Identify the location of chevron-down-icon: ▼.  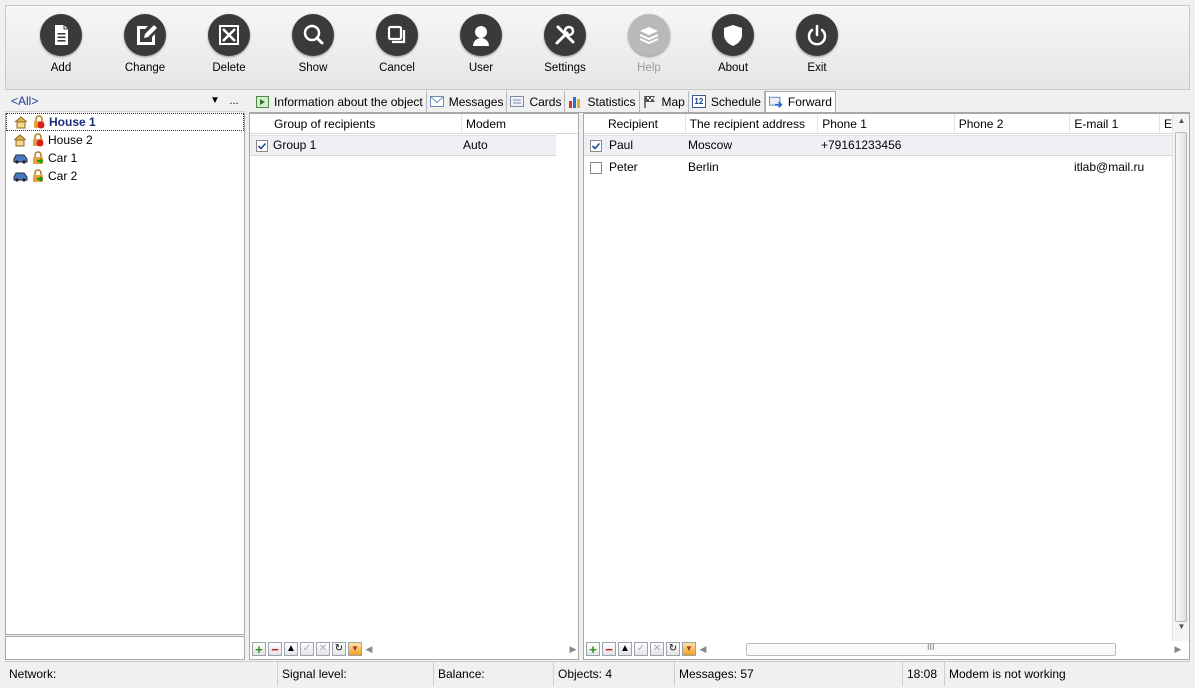
(215, 100).